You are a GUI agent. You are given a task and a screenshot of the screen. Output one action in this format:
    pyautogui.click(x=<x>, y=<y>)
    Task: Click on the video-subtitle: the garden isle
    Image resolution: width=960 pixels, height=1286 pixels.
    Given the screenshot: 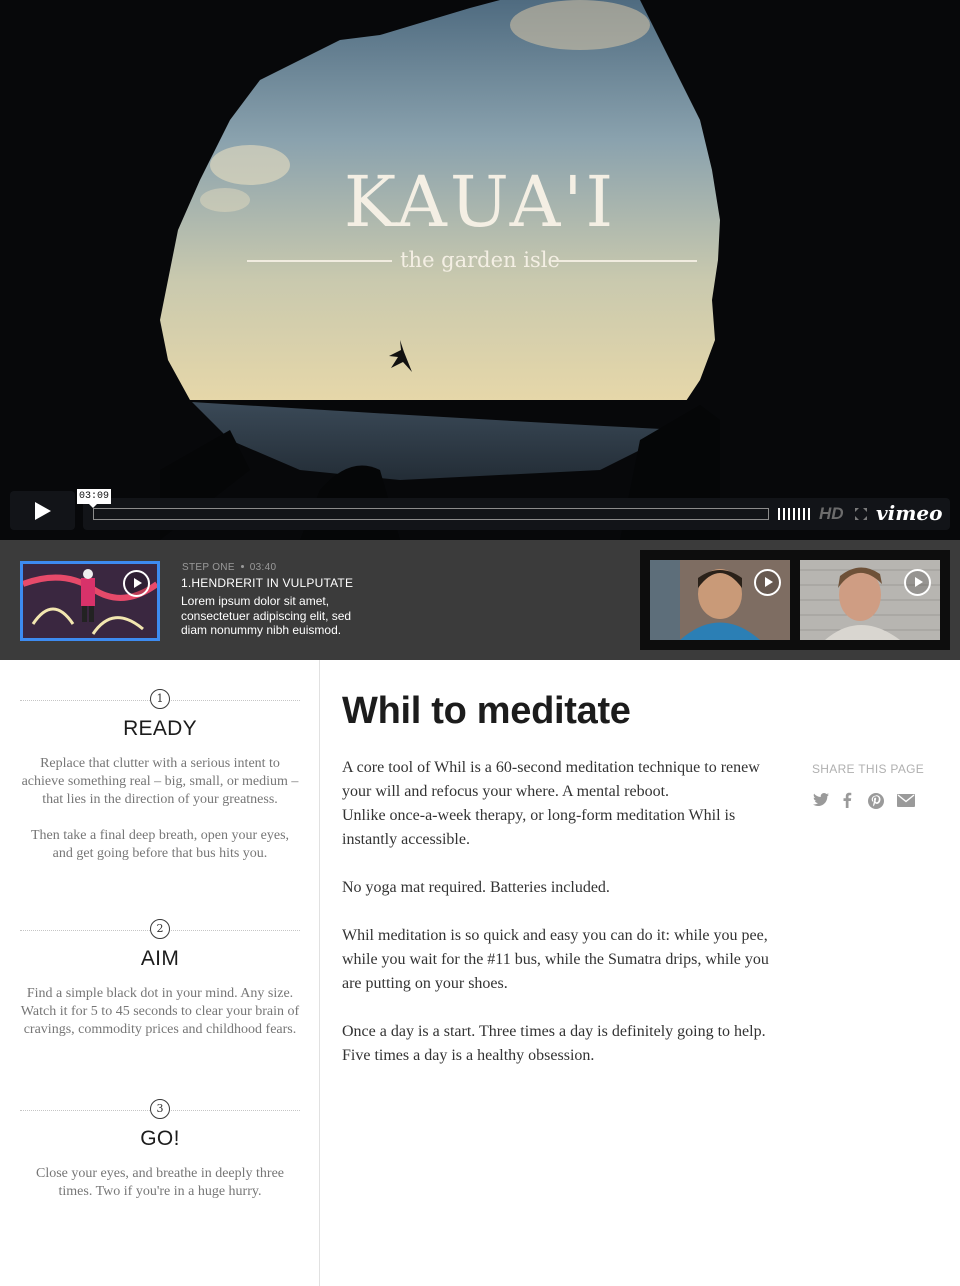 What is the action you would take?
    pyautogui.click(x=480, y=260)
    